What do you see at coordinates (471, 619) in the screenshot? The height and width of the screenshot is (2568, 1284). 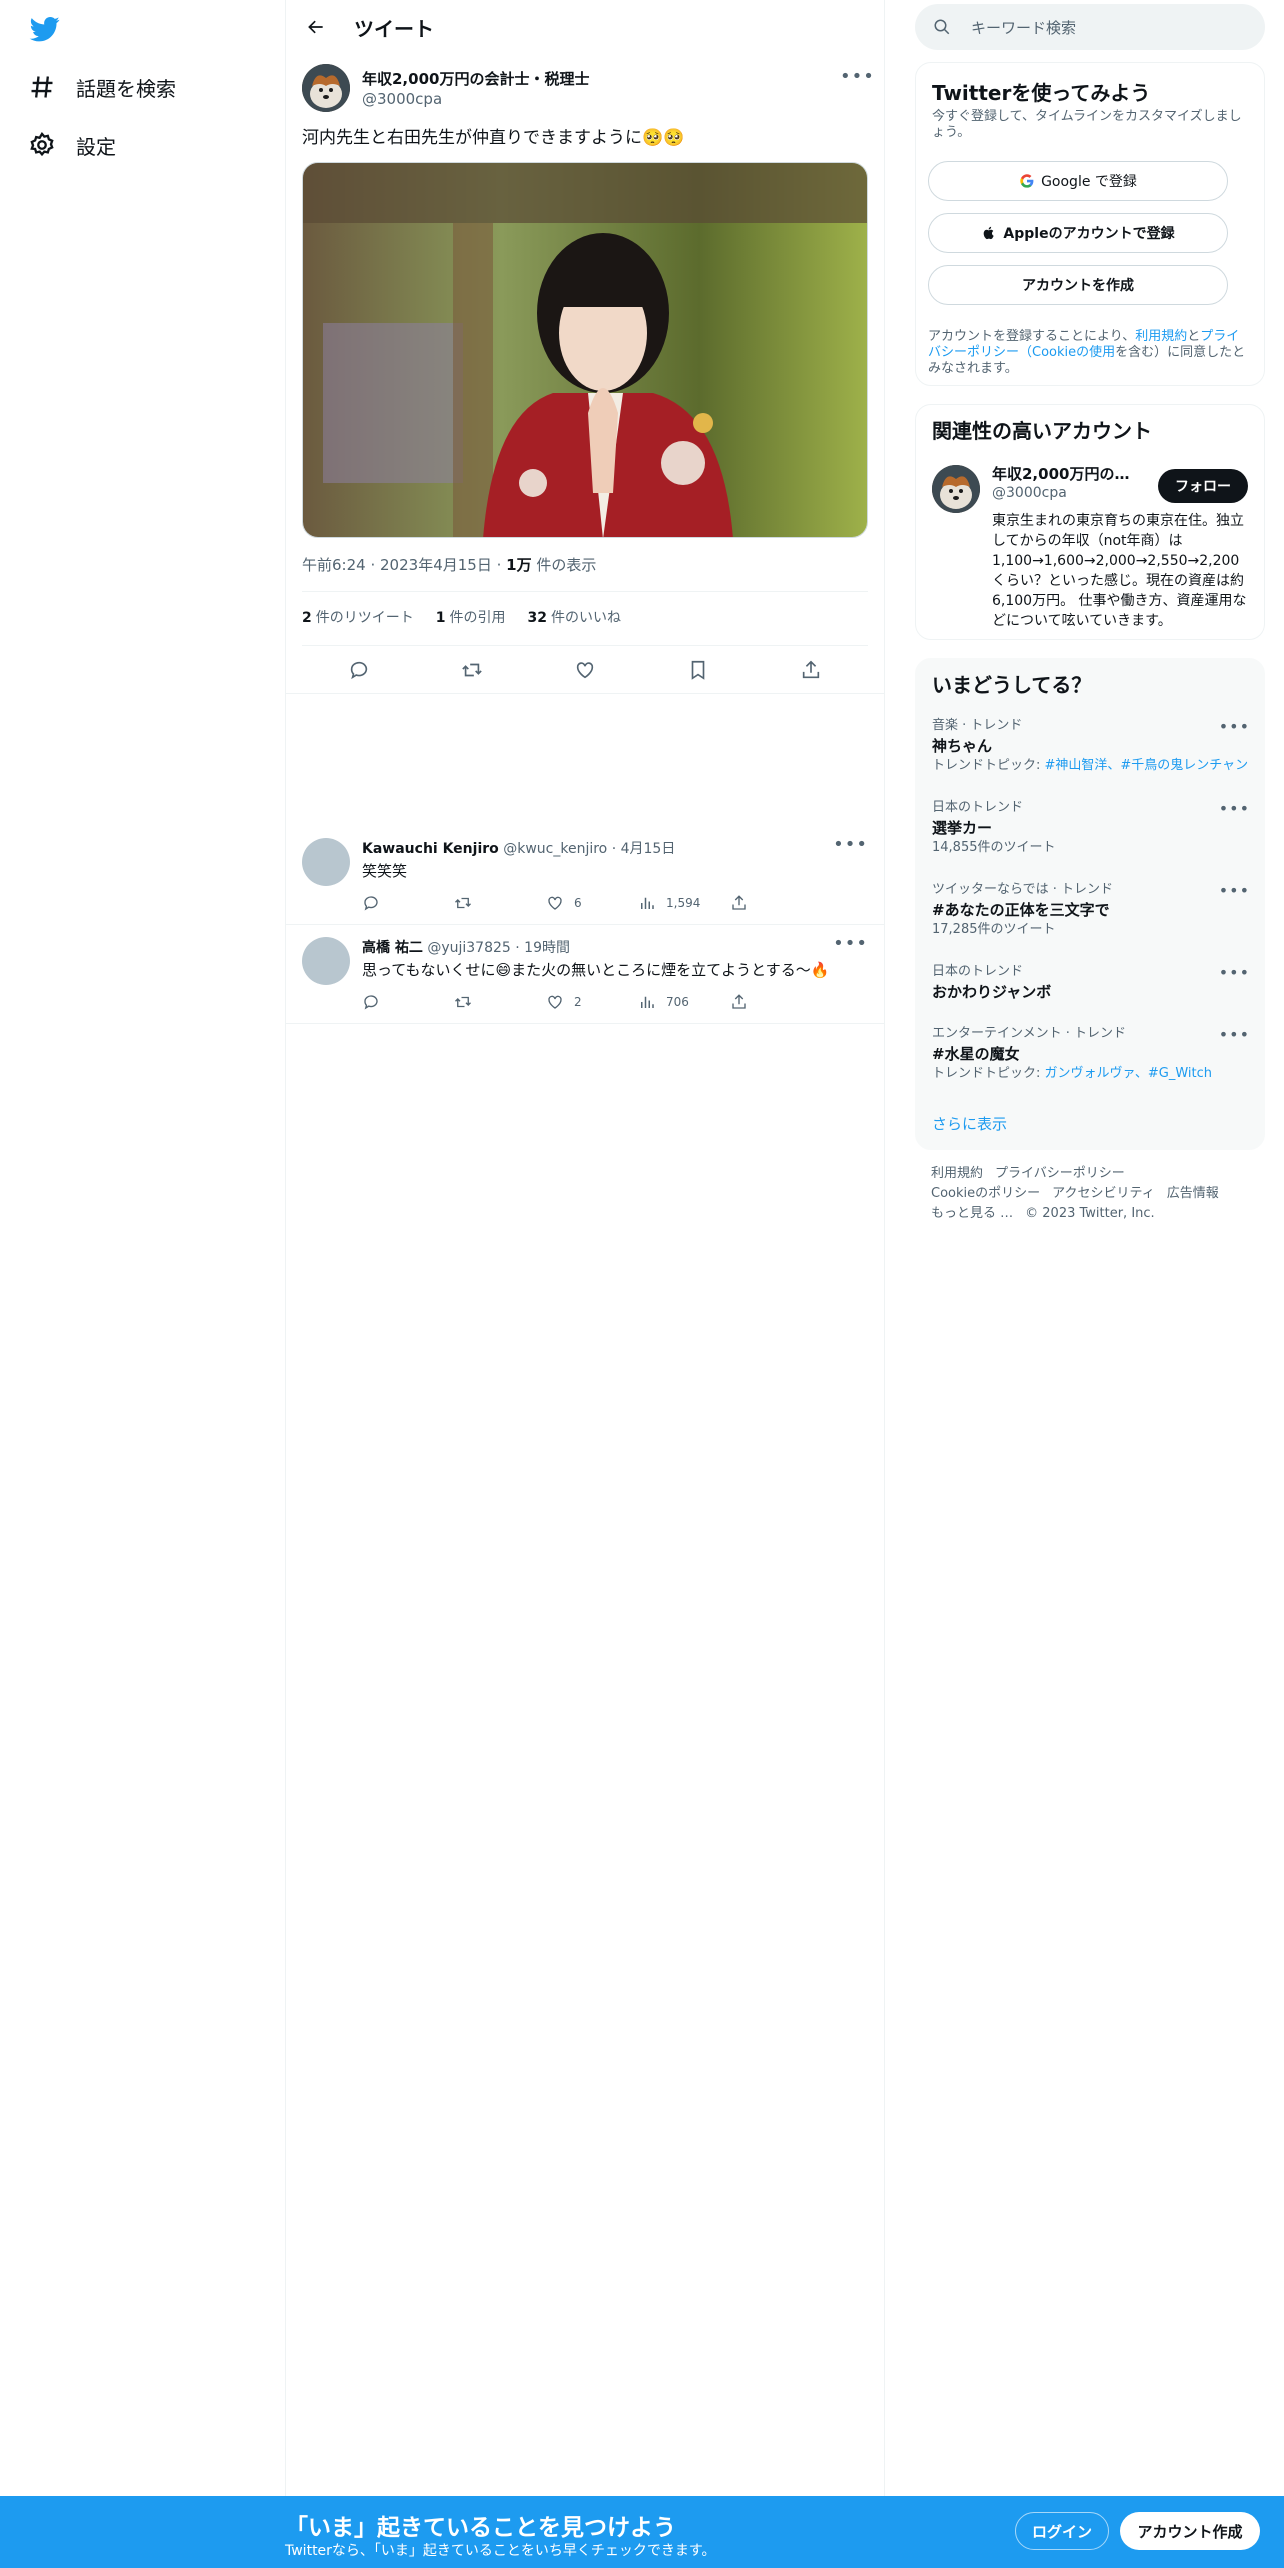 I see `quotes-stat: 1 件の引用` at bounding box center [471, 619].